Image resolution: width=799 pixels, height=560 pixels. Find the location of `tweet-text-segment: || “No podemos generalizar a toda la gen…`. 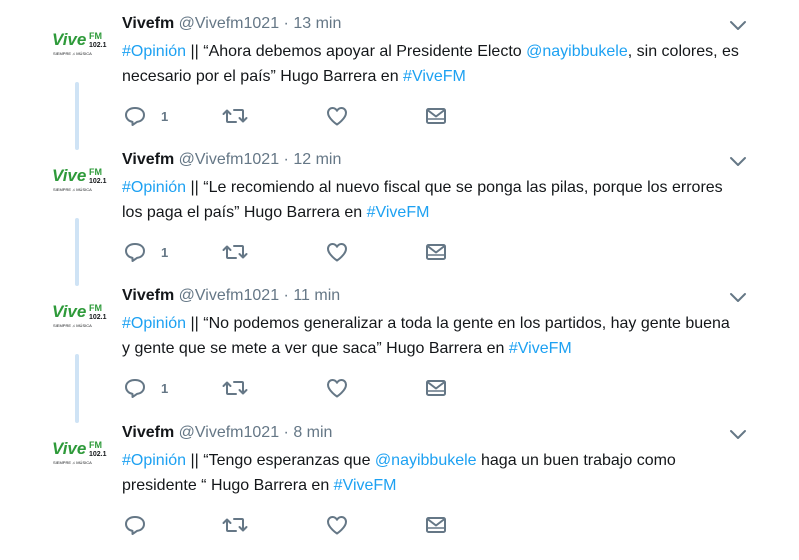

tweet-text-segment: || “No podemos generalizar a toda la gen… is located at coordinates (426, 336).